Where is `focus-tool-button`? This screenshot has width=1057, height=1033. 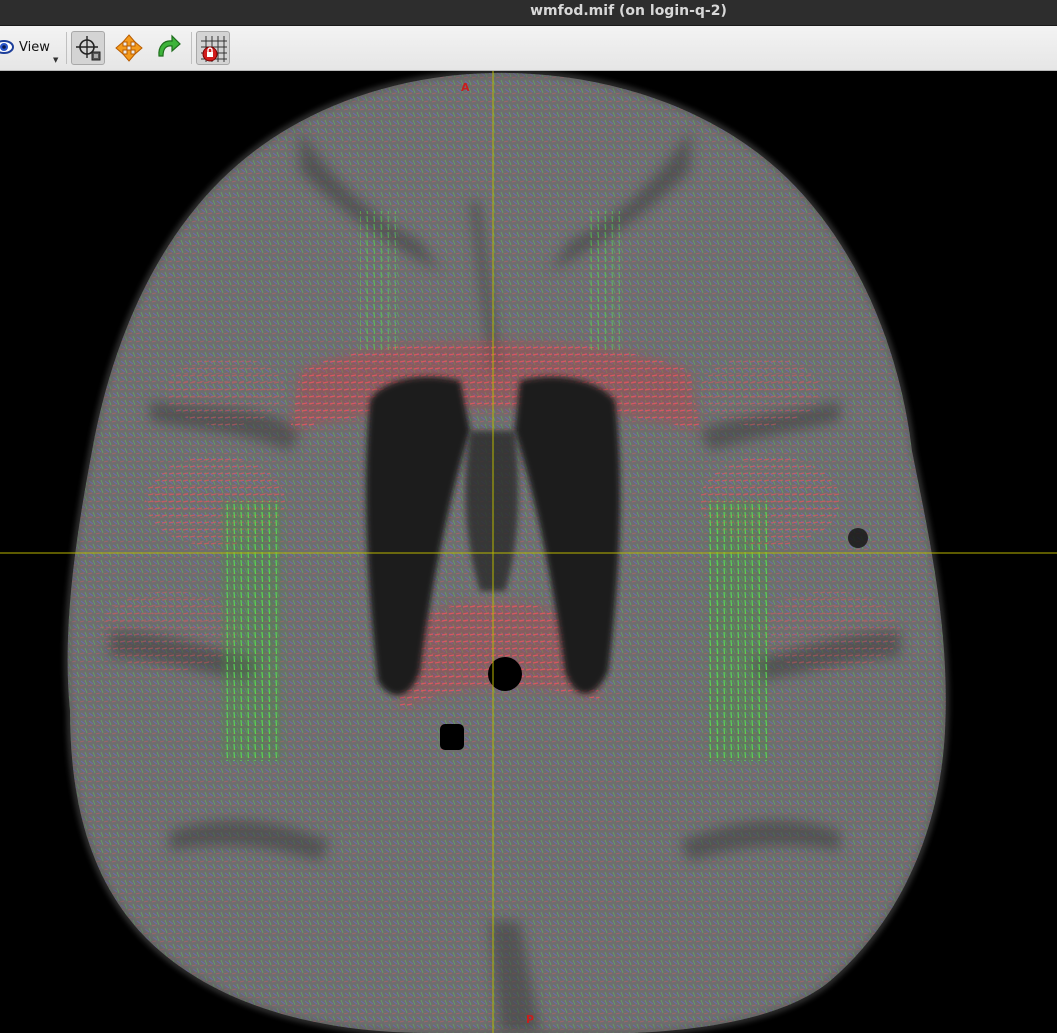
focus-tool-button is located at coordinates (88, 48).